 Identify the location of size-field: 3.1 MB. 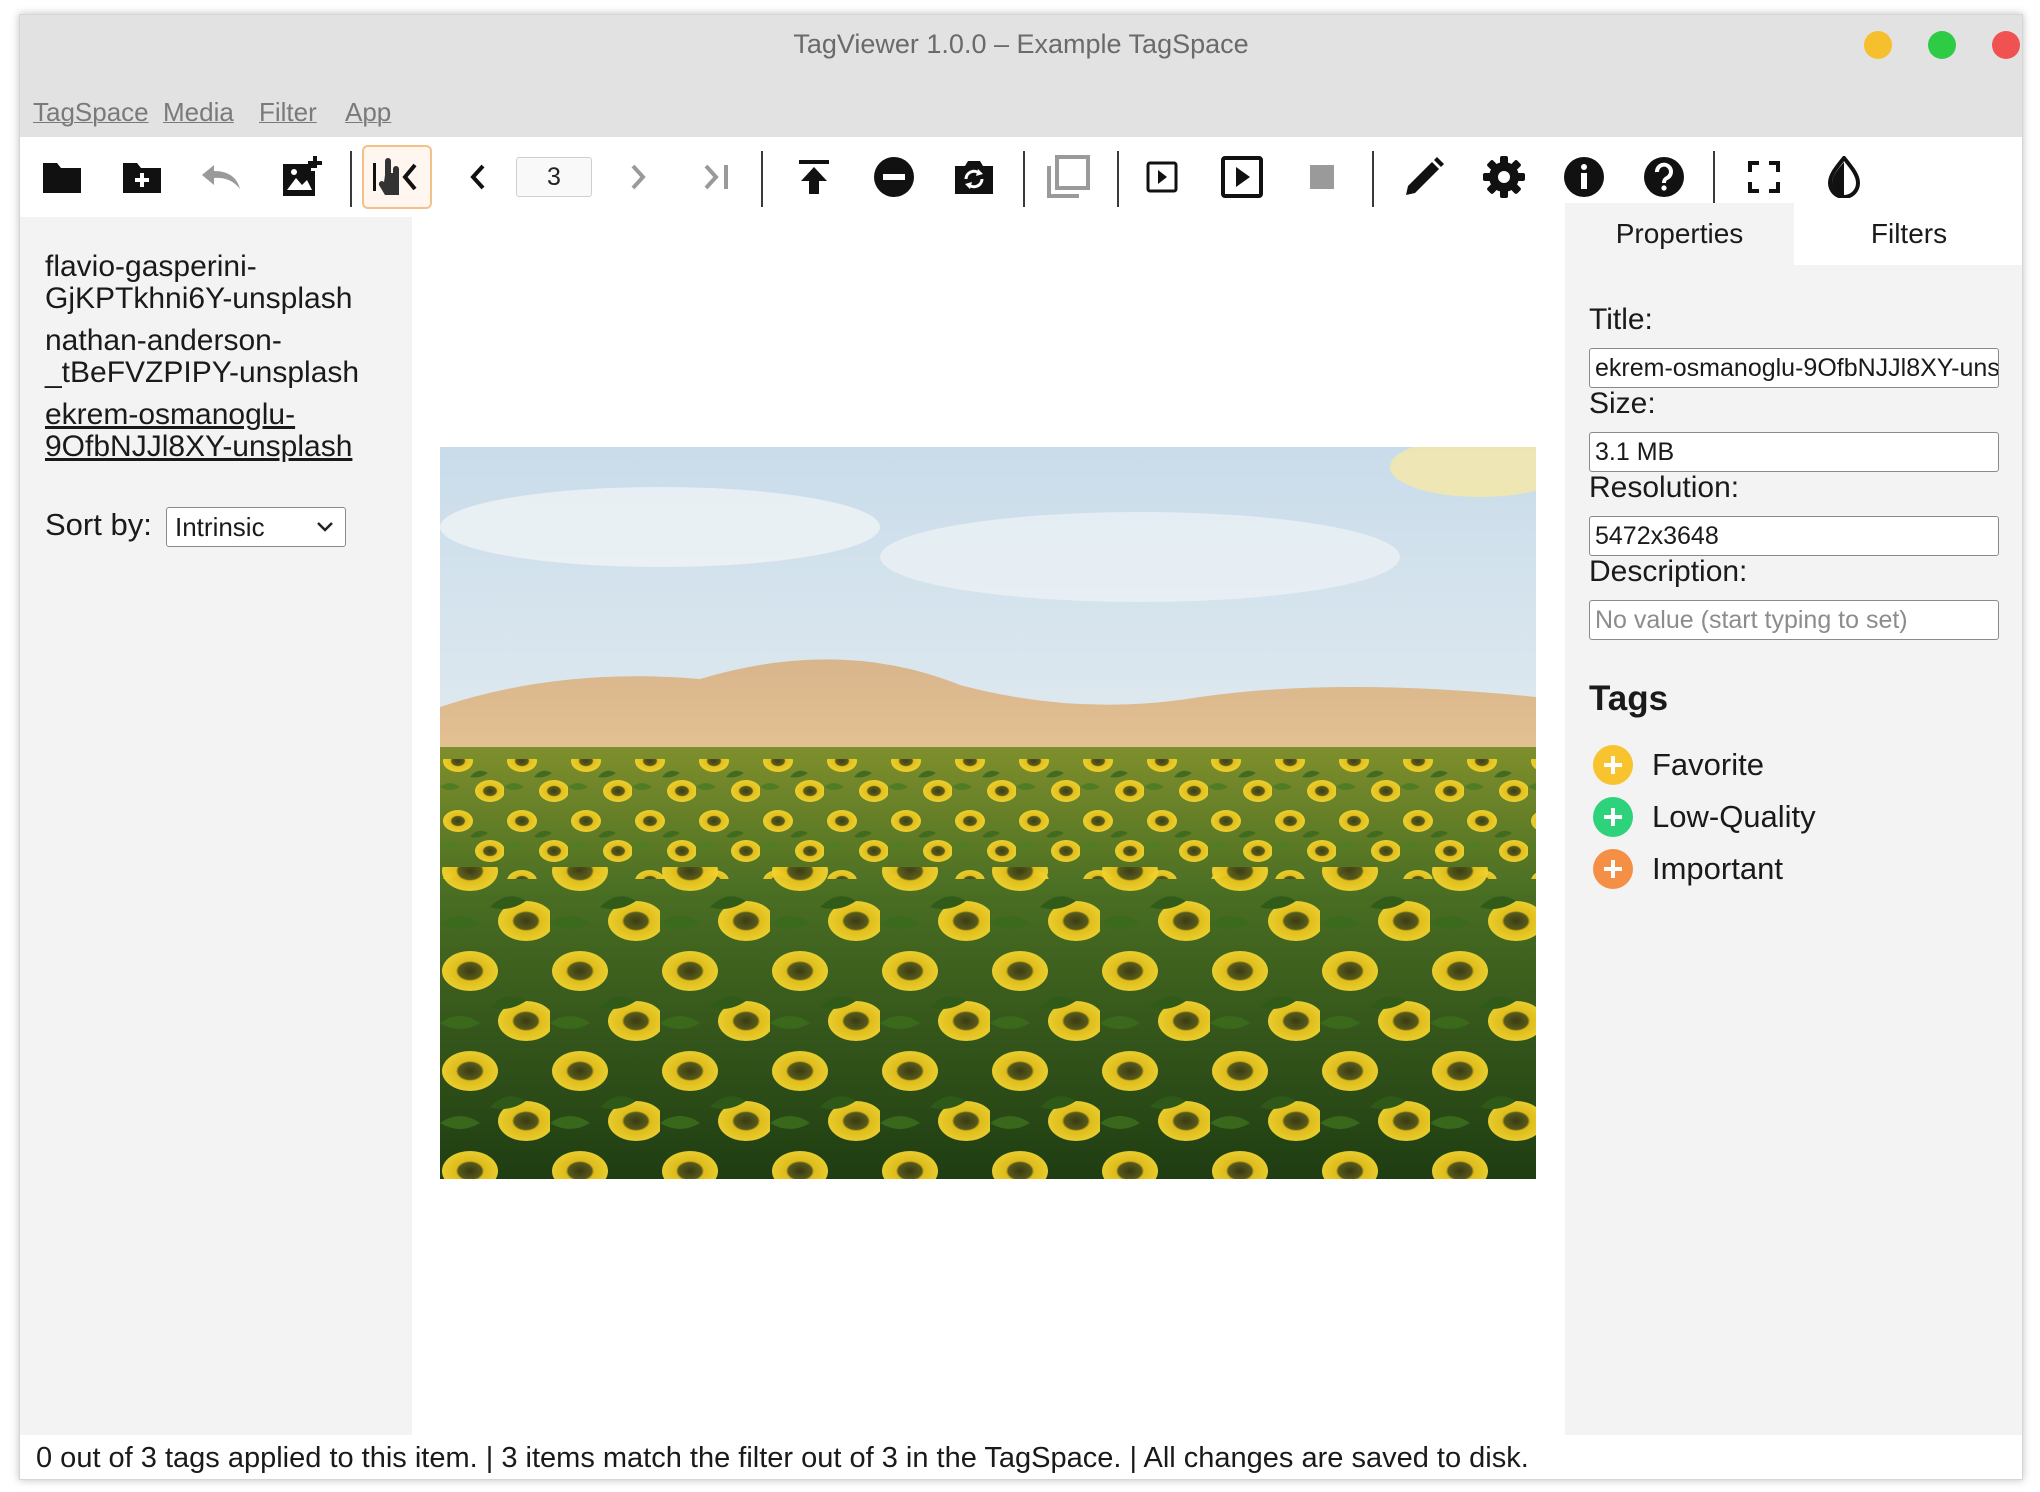
(1794, 452).